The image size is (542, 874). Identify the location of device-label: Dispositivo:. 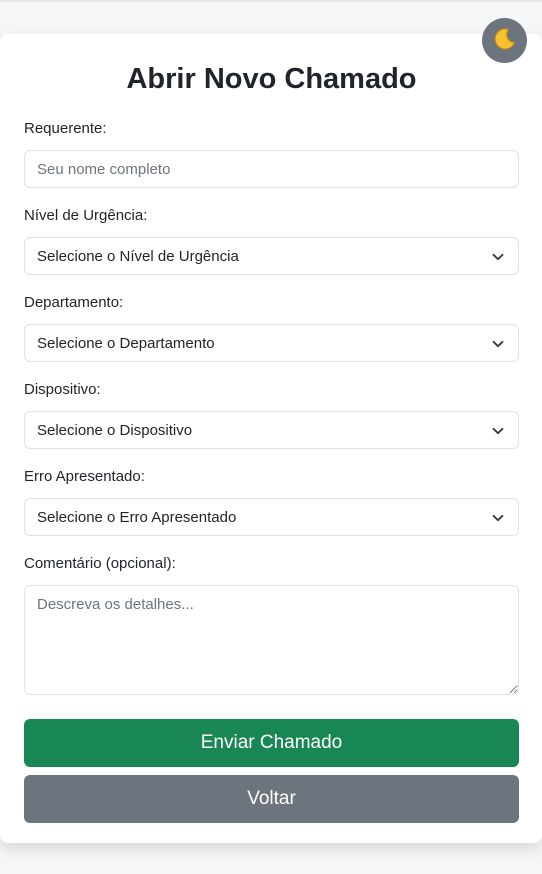
(62, 389).